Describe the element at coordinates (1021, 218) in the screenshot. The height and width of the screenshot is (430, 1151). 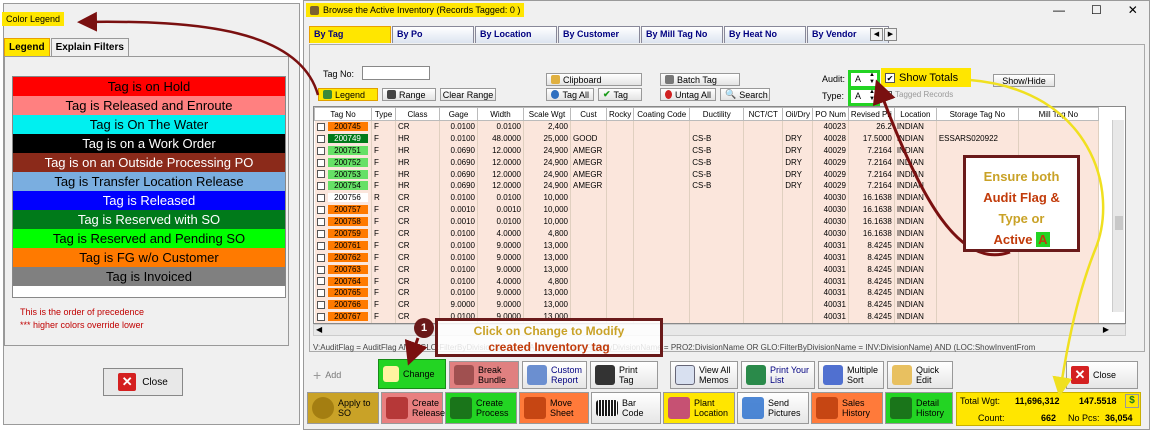
I see `note-line: Type or` at that location.